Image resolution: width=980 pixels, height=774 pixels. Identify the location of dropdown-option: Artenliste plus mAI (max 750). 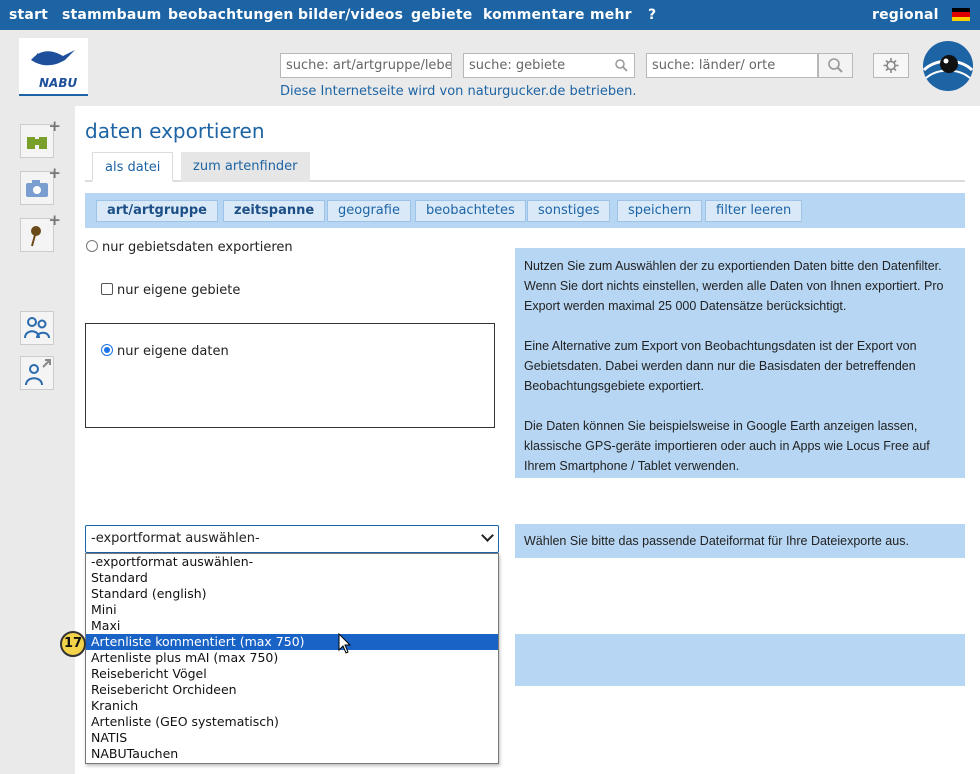
(292, 658).